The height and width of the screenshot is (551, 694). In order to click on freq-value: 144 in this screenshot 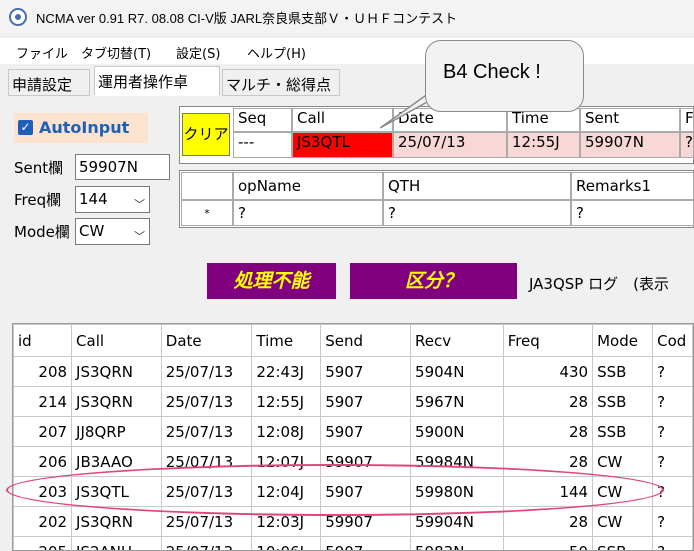, I will do `click(93, 199)`.